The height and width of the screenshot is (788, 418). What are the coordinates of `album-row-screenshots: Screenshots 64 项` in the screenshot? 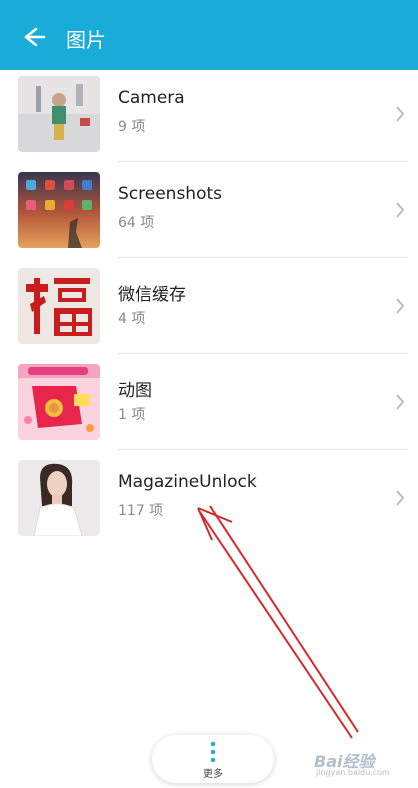 It's located at (209, 210).